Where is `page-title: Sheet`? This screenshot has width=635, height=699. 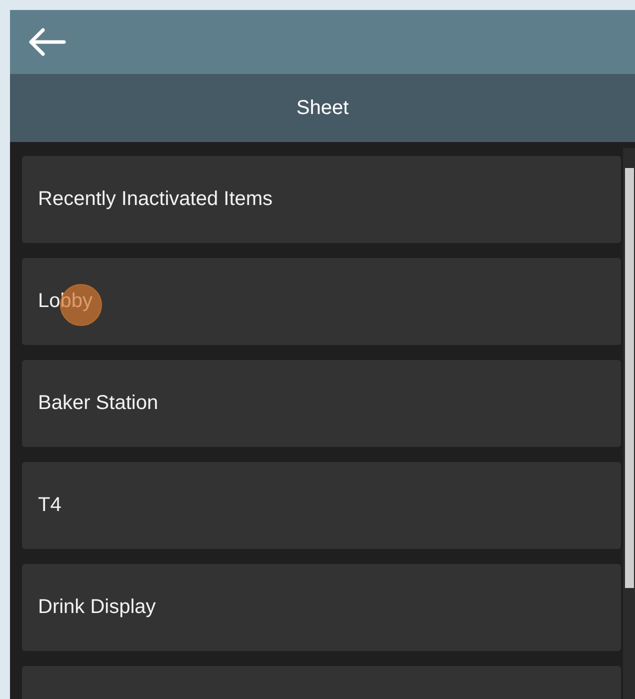
page-title: Sheet is located at coordinates (322, 108).